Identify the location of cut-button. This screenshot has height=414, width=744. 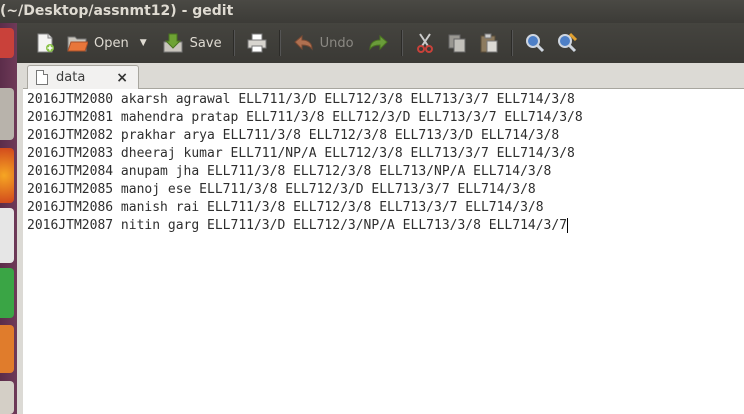
(425, 43).